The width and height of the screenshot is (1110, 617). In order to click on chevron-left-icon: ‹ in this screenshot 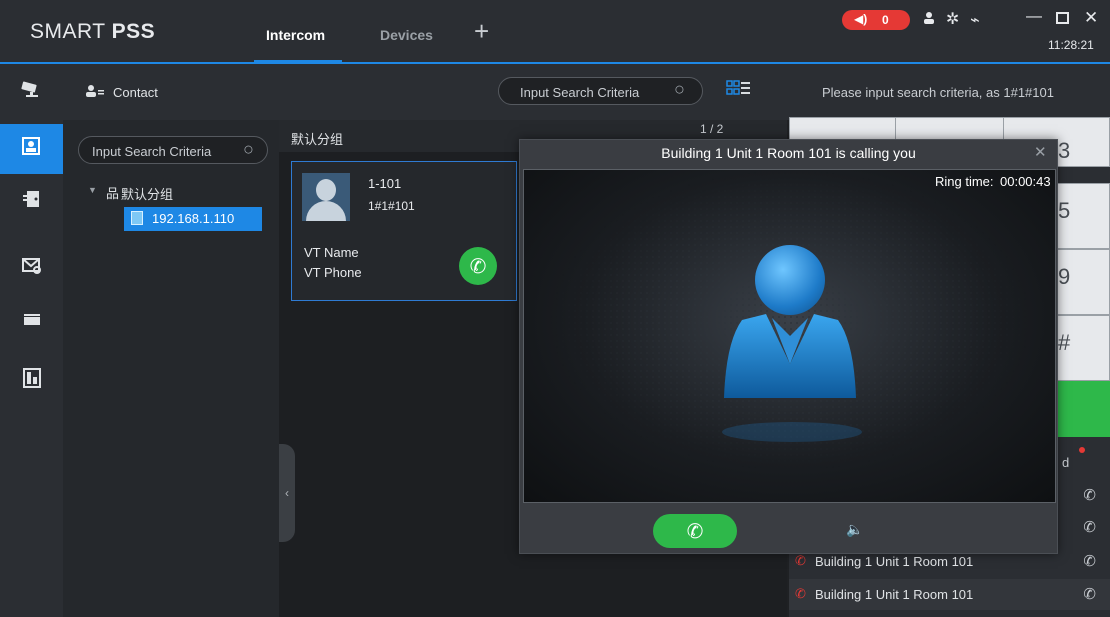, I will do `click(287, 493)`.